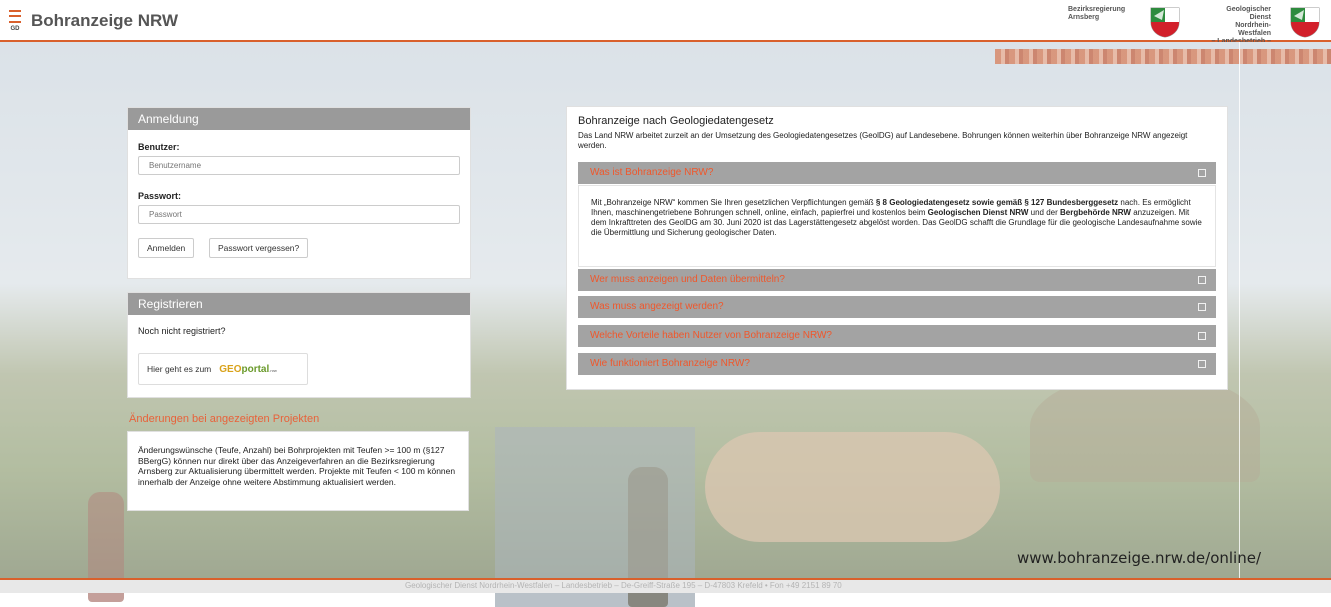 The height and width of the screenshot is (607, 1331). I want to click on accordion-label: Wer muss anzeigen und Daten übermitteln?, so click(687, 279).